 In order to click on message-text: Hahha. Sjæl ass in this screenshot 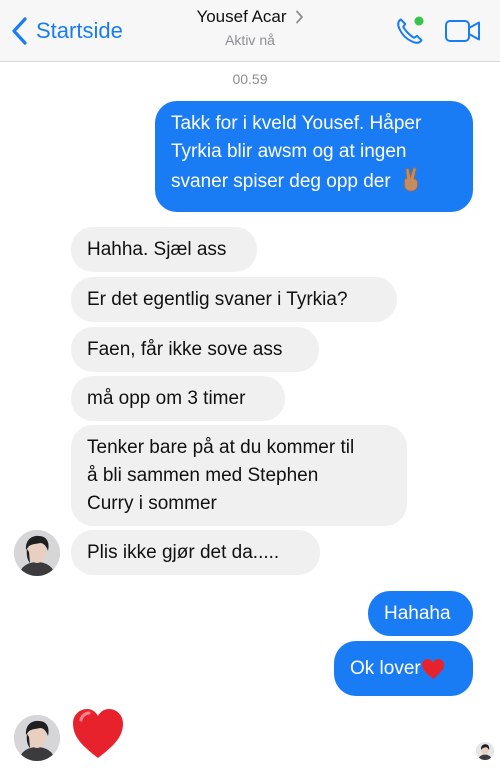, I will do `click(157, 249)`.